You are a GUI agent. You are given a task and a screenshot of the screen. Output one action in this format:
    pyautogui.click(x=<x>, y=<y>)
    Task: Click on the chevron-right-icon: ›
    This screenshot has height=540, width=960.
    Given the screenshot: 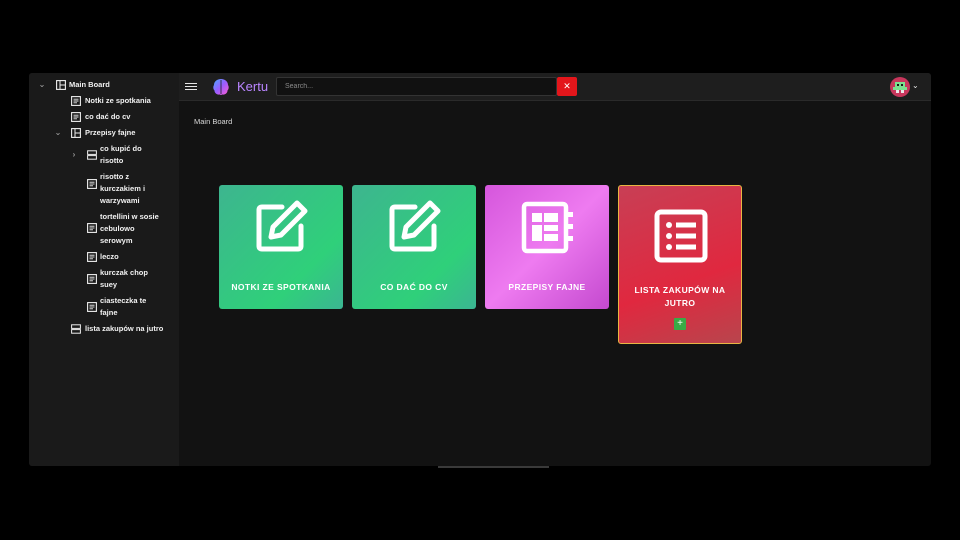 What is the action you would take?
    pyautogui.click(x=74, y=155)
    